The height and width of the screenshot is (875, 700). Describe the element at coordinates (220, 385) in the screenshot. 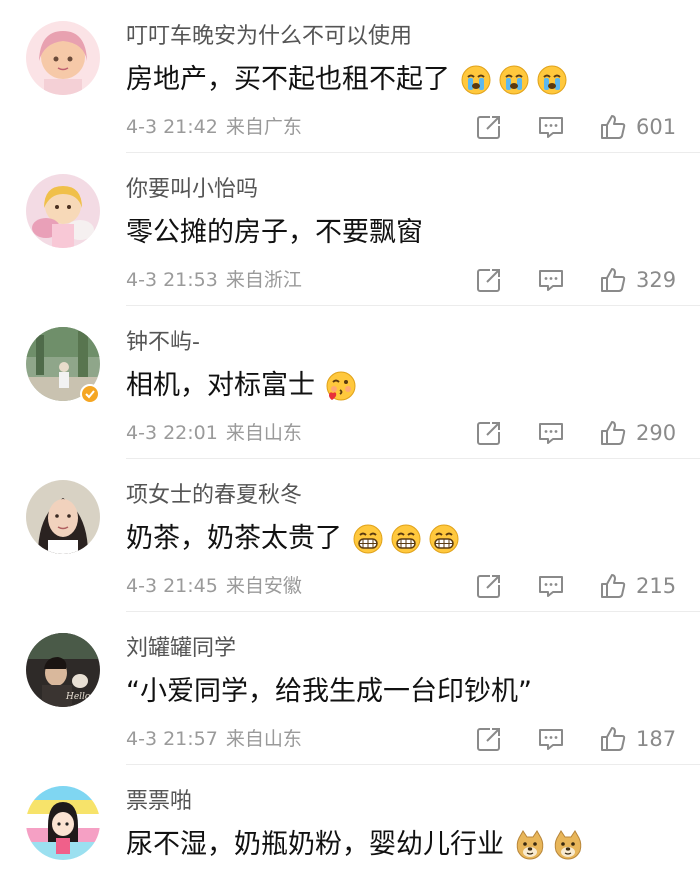

I see `comment-text: 相机，对标富士` at that location.